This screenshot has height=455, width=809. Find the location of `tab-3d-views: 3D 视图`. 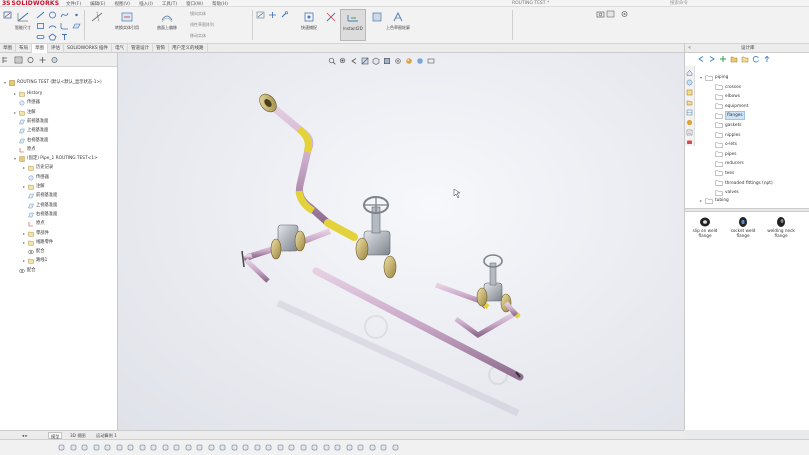

tab-3d-views: 3D 视图 is located at coordinates (78, 435).